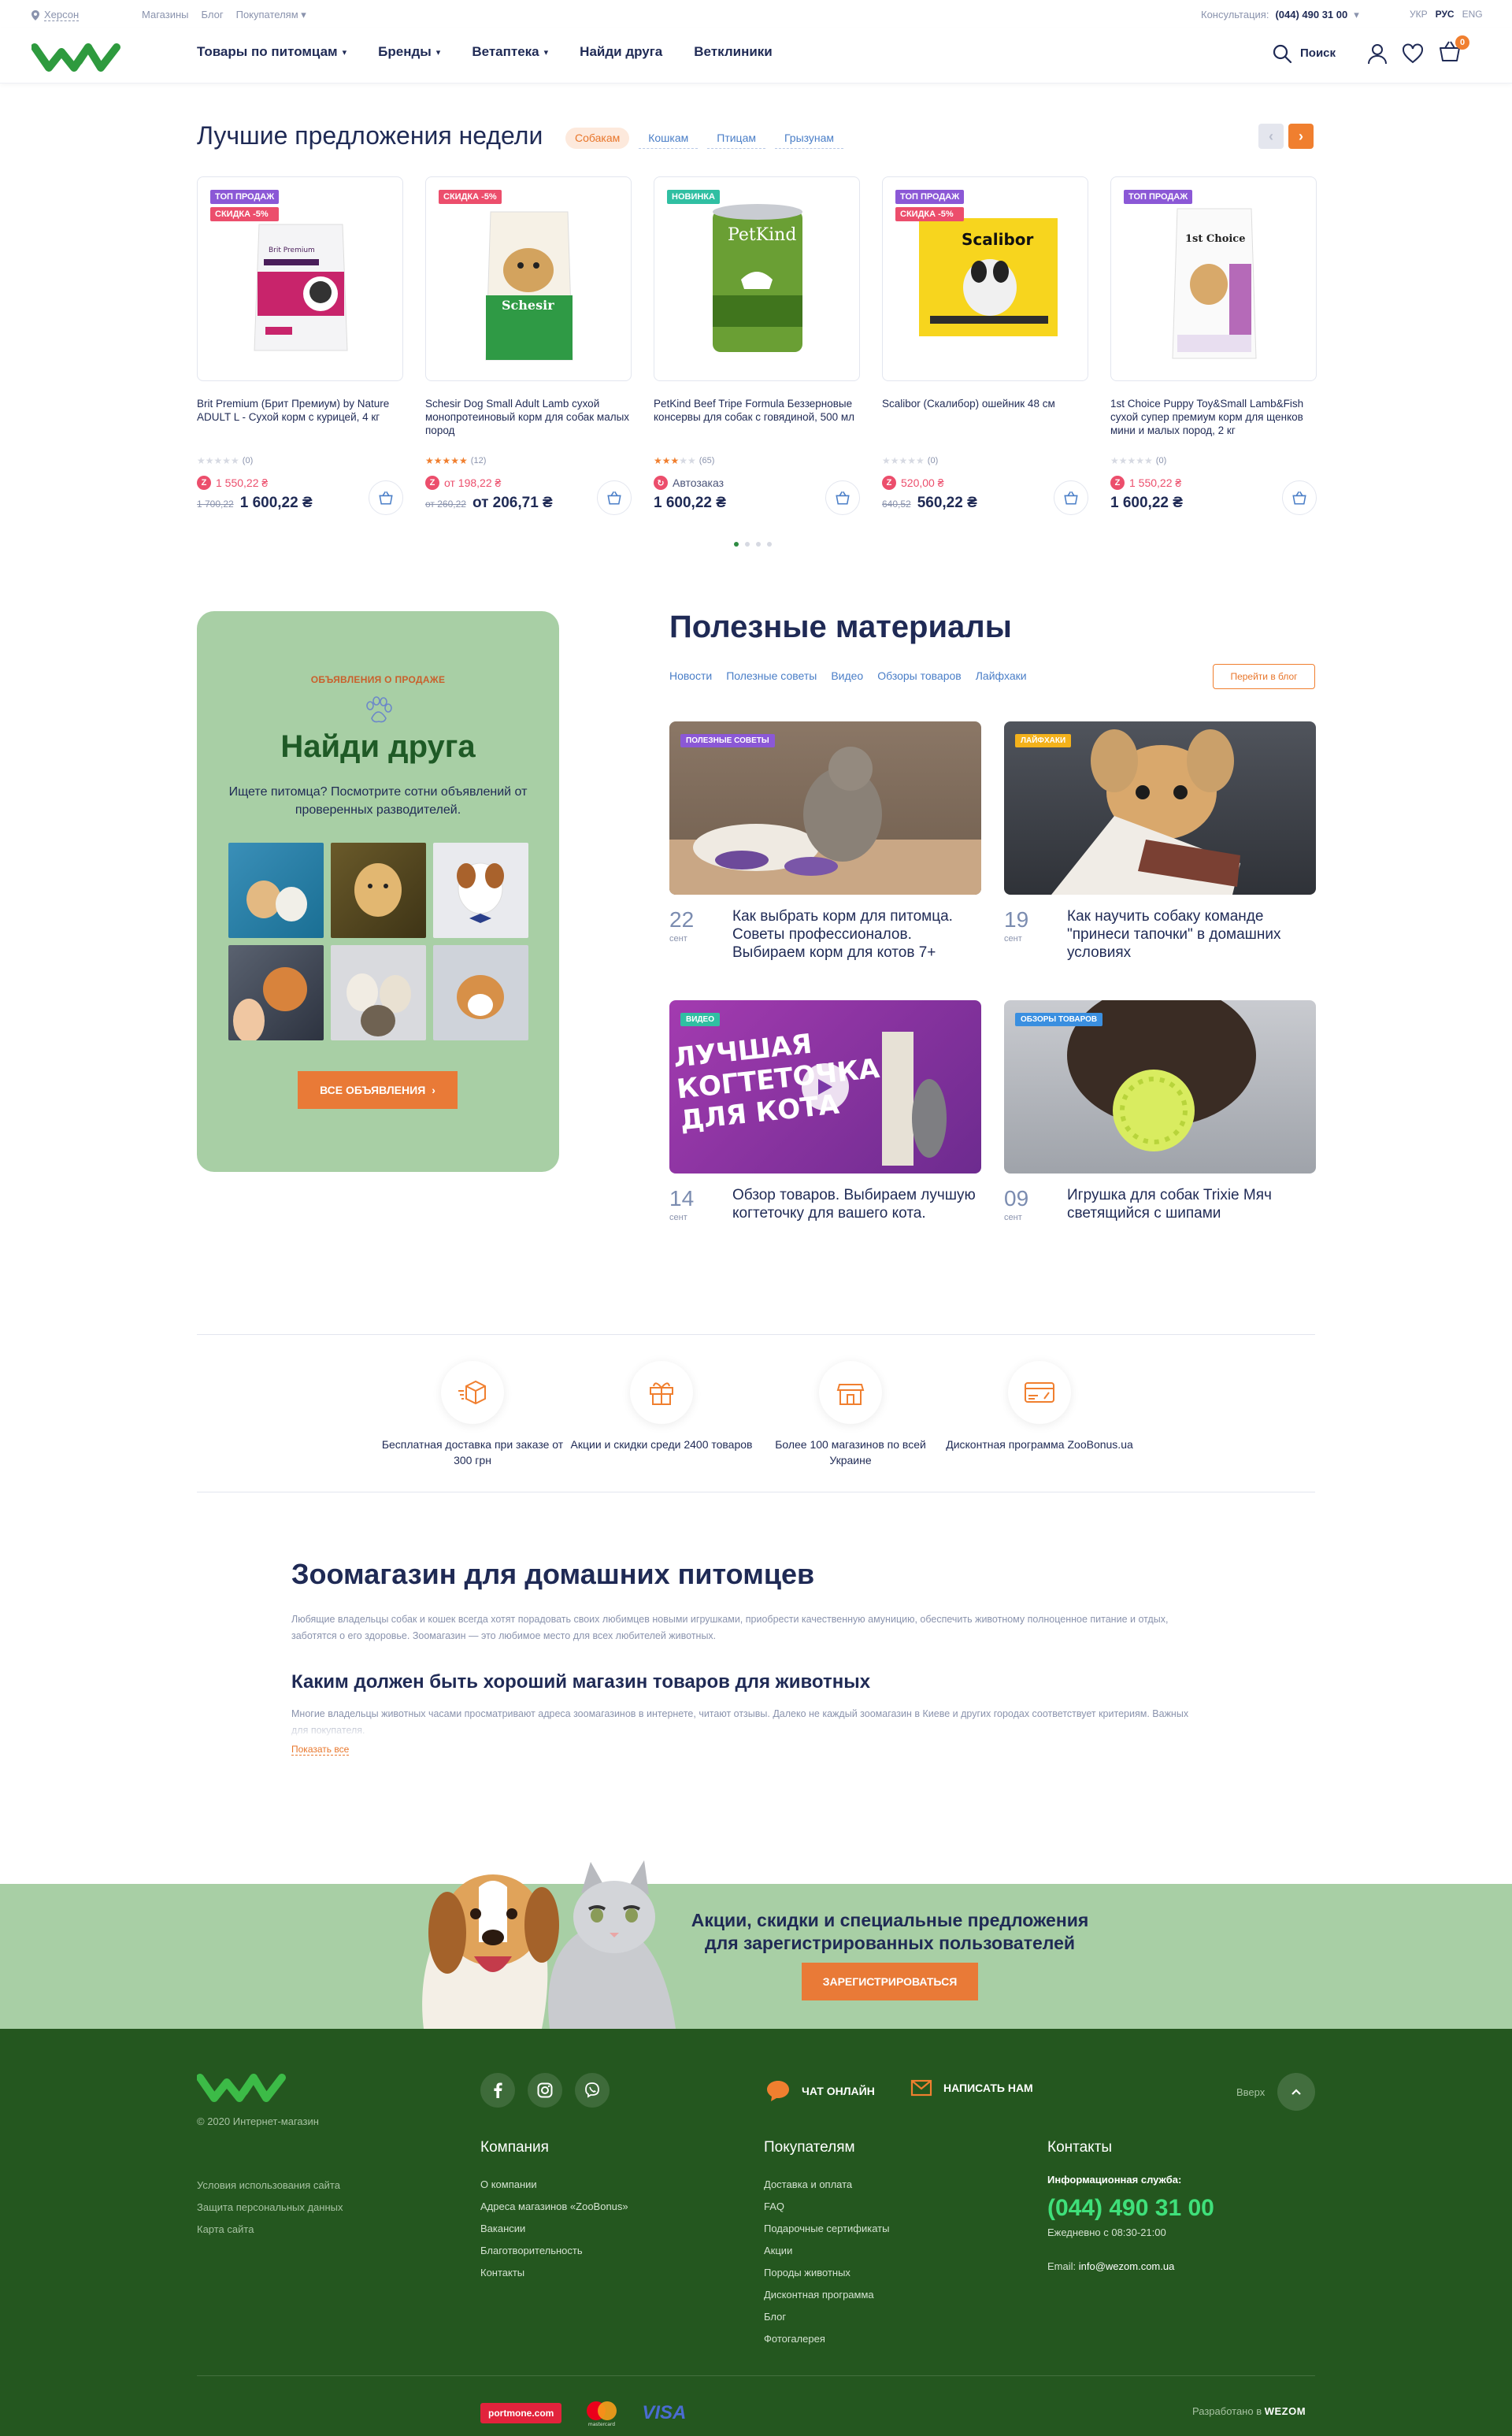 This screenshot has width=1512, height=2436. I want to click on nav-vet-pharmacy: Ветаптека ▾, so click(510, 52).